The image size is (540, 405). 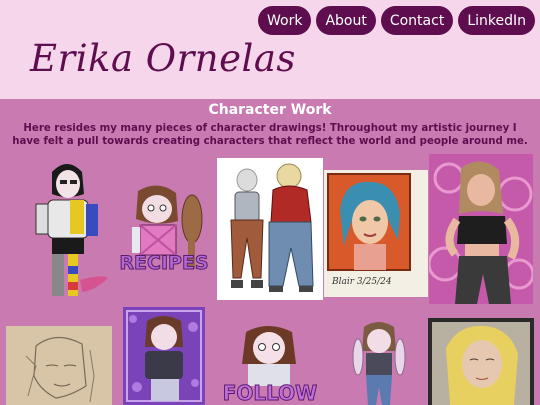 What do you see at coordinates (164, 356) in the screenshot?
I see `artwork-purple-glitter-character` at bounding box center [164, 356].